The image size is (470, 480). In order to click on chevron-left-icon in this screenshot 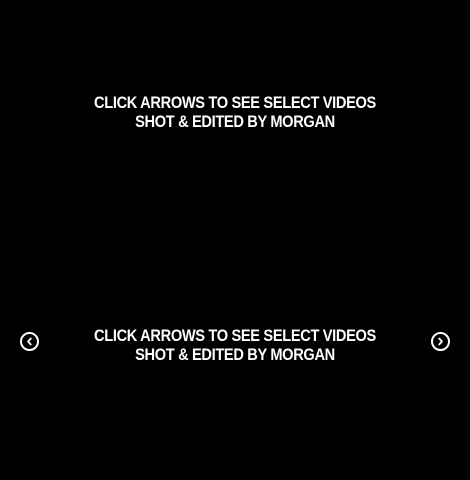, I will do `click(29, 341)`.